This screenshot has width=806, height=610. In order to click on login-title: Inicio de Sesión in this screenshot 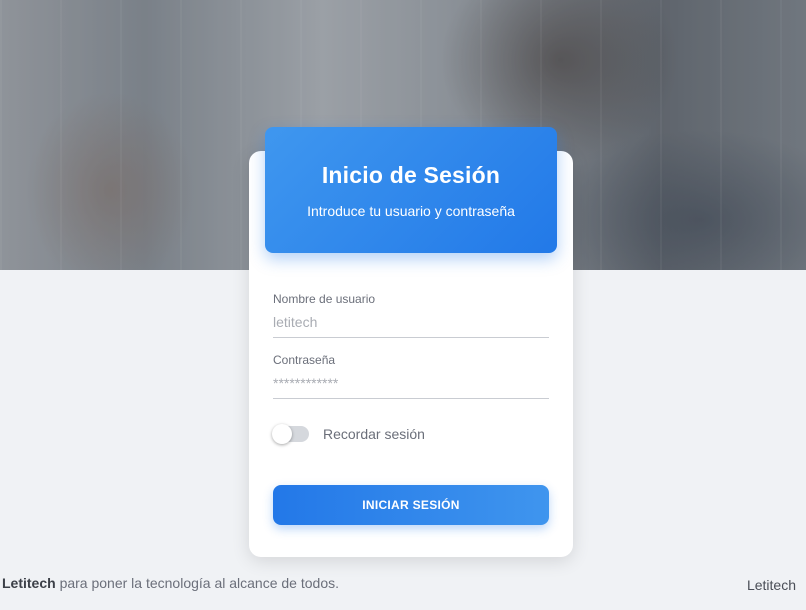, I will do `click(411, 175)`.